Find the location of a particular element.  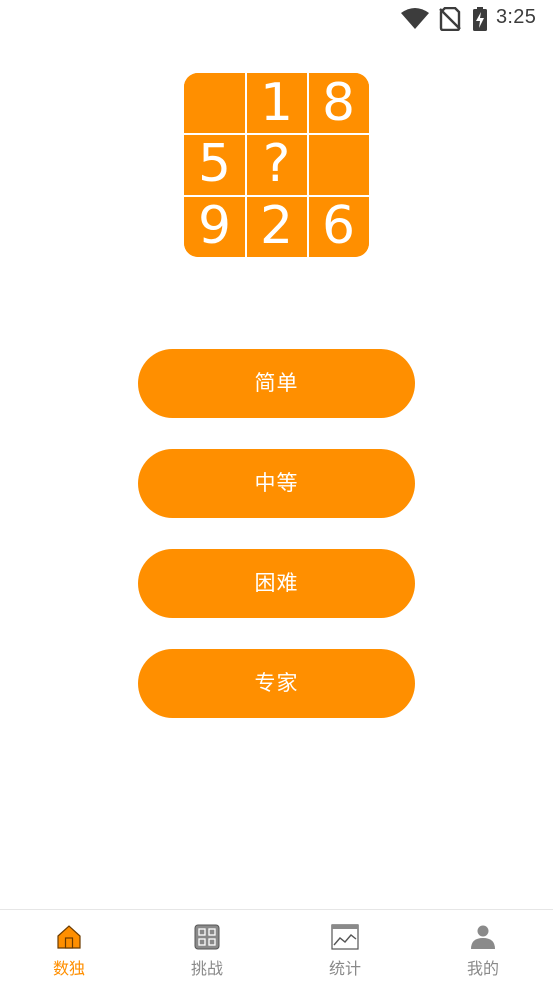

logo-cell: 8 is located at coordinates (338, 103).